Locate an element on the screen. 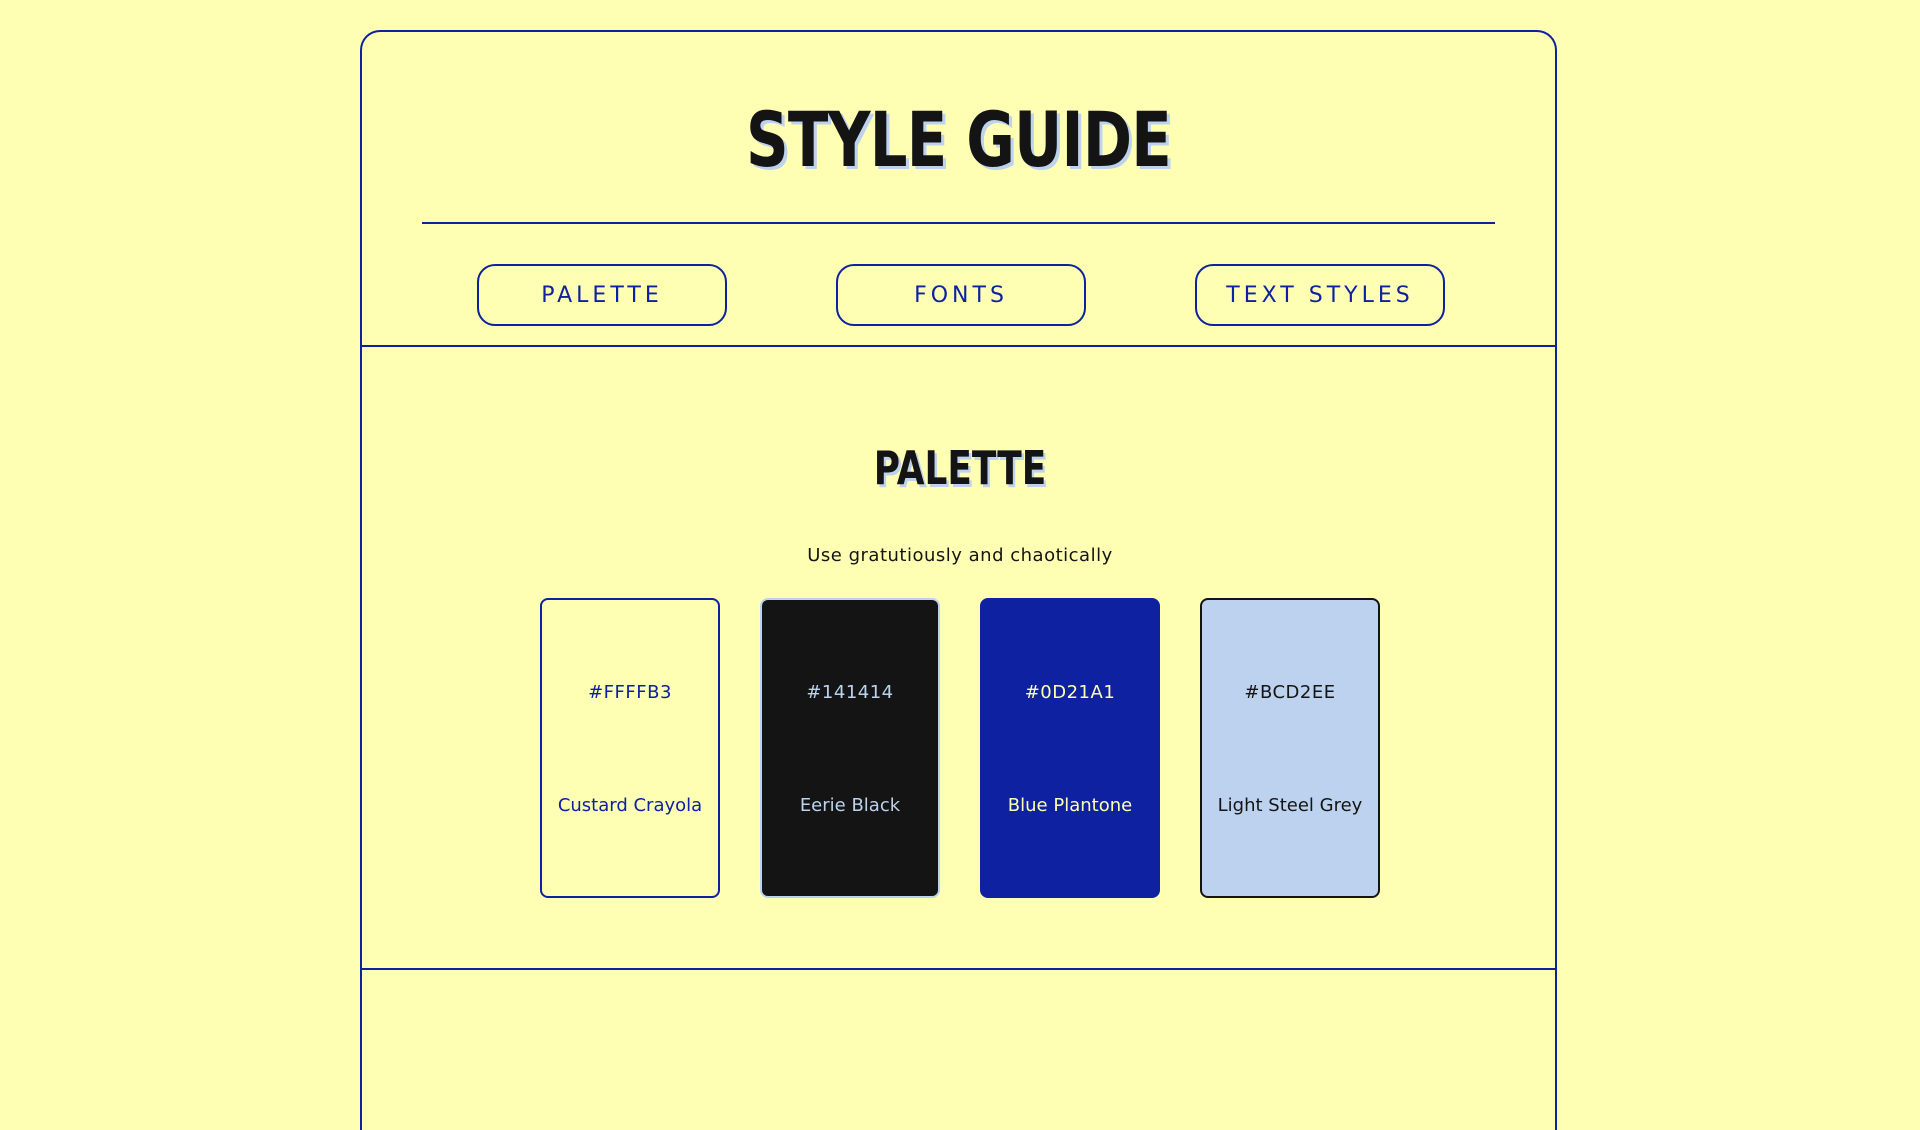  swatch-custard-crayola: #FFFFB3 Custard Crayola is located at coordinates (630, 748).